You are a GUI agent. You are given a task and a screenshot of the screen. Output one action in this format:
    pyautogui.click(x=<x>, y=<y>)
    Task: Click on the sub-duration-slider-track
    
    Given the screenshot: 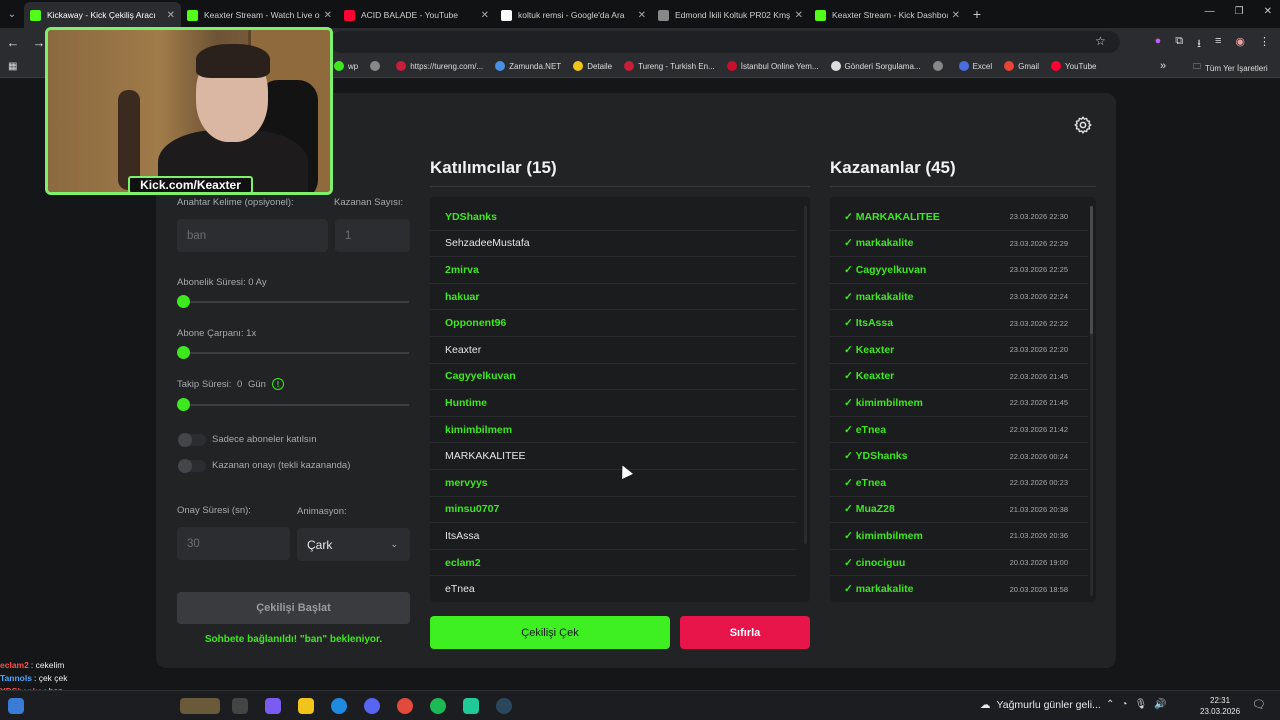 What is the action you would take?
    pyautogui.click(x=296, y=302)
    